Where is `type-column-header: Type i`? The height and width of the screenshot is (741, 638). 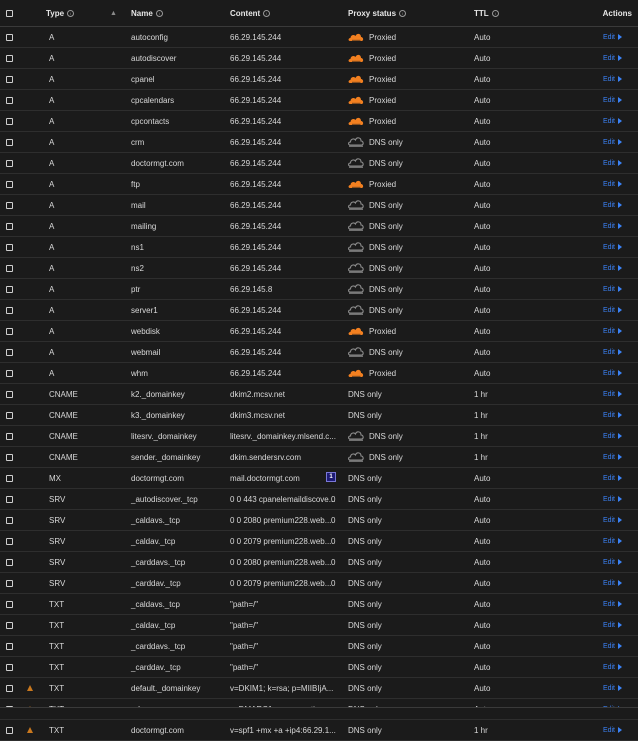
type-column-header: Type i is located at coordinates (60, 13).